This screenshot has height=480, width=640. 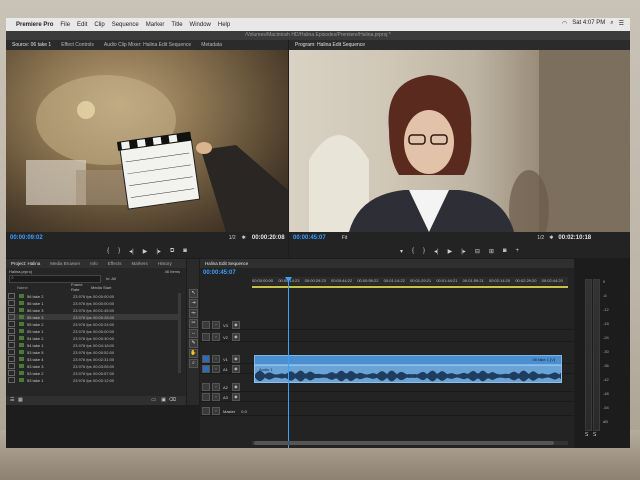 What do you see at coordinates (309, 238) in the screenshot?
I see `program-timecode: 00:00:45:07` at bounding box center [309, 238].